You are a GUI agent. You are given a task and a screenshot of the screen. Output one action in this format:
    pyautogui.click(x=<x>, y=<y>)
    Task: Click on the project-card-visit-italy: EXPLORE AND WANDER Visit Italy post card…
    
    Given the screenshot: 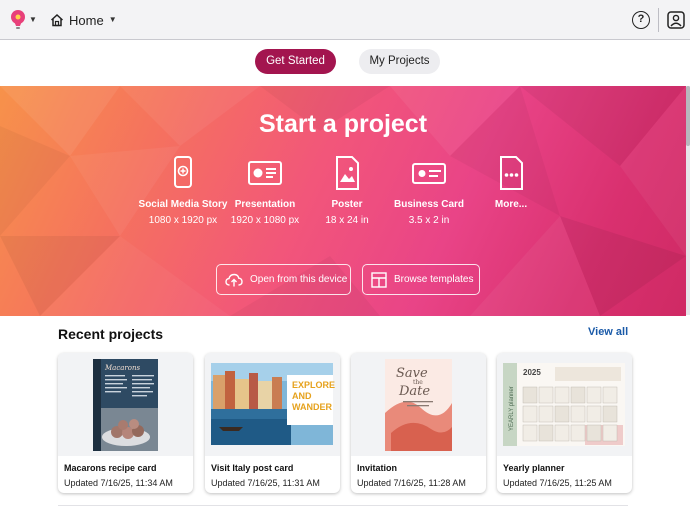 What is the action you would take?
    pyautogui.click(x=272, y=423)
    